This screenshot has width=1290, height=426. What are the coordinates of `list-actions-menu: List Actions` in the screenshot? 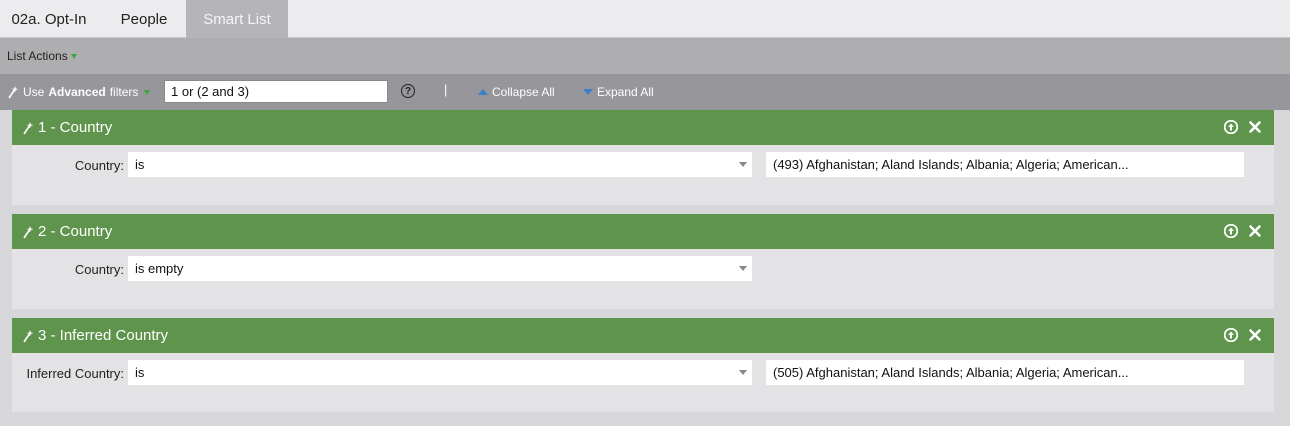 It's located at (42, 56).